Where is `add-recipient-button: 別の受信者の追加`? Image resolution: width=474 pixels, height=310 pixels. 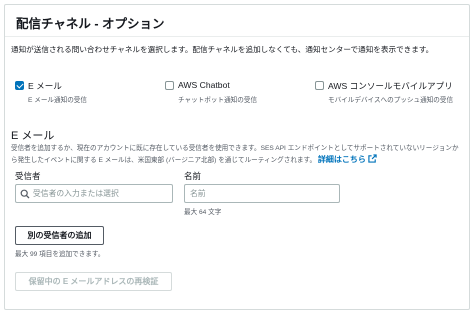 add-recipient-button: 別の受信者の追加 is located at coordinates (59, 235).